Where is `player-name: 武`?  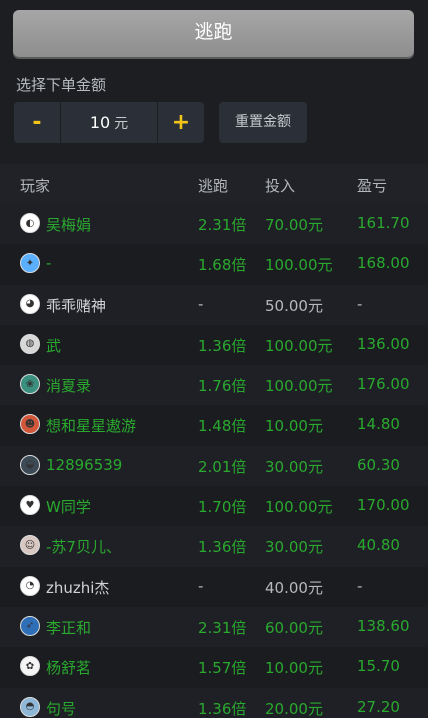 player-name: 武 is located at coordinates (54, 345).